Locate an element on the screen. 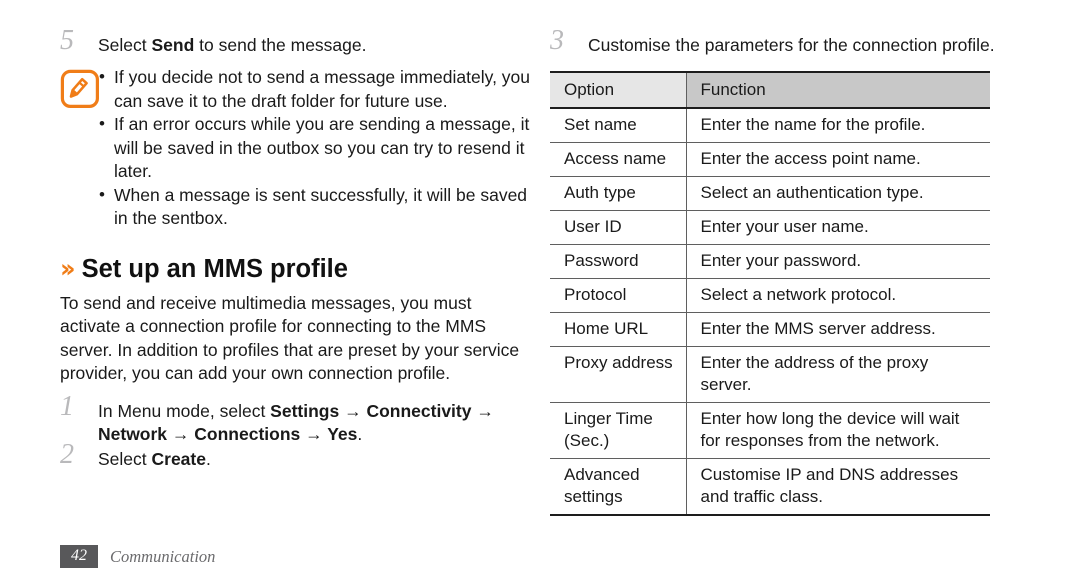 This screenshot has width=1080, height=586. step-bold-term: Send is located at coordinates (173, 45).